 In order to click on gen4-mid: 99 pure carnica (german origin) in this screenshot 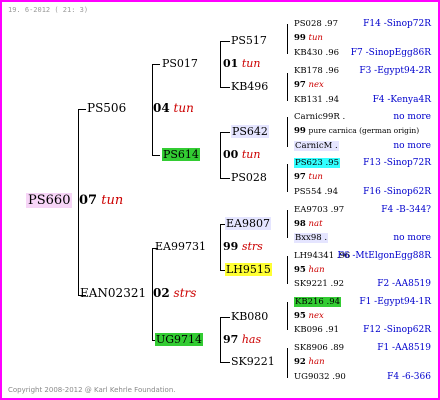, I will do `click(357, 131)`.